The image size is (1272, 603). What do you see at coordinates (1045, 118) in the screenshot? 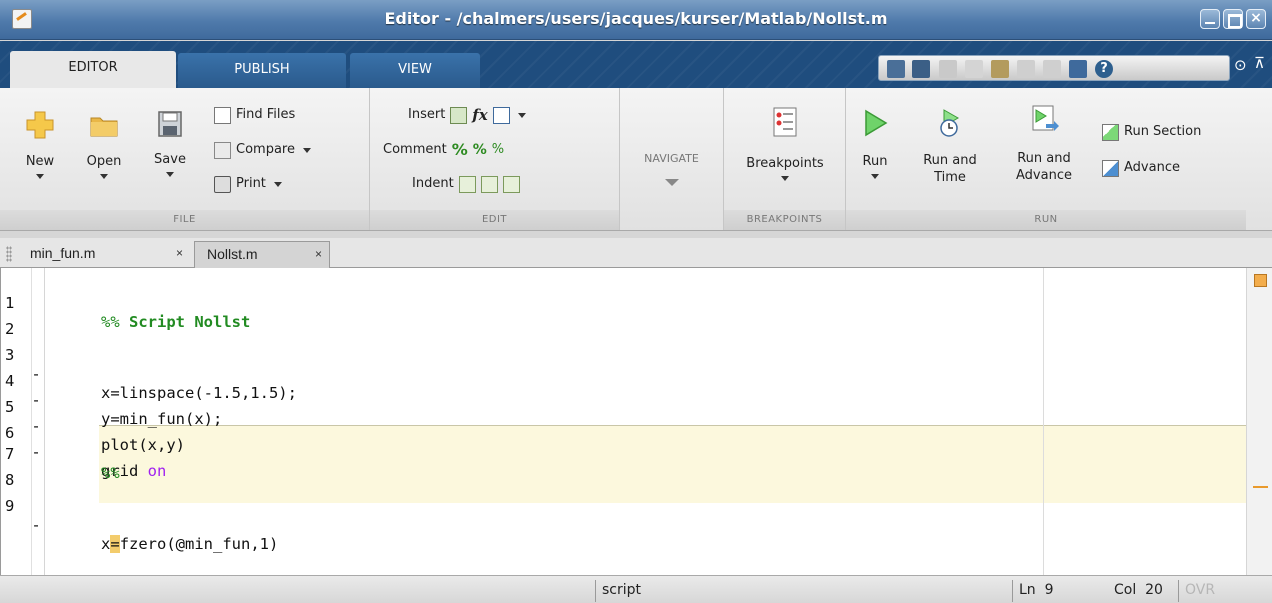
I see `run-and-advance-icon` at bounding box center [1045, 118].